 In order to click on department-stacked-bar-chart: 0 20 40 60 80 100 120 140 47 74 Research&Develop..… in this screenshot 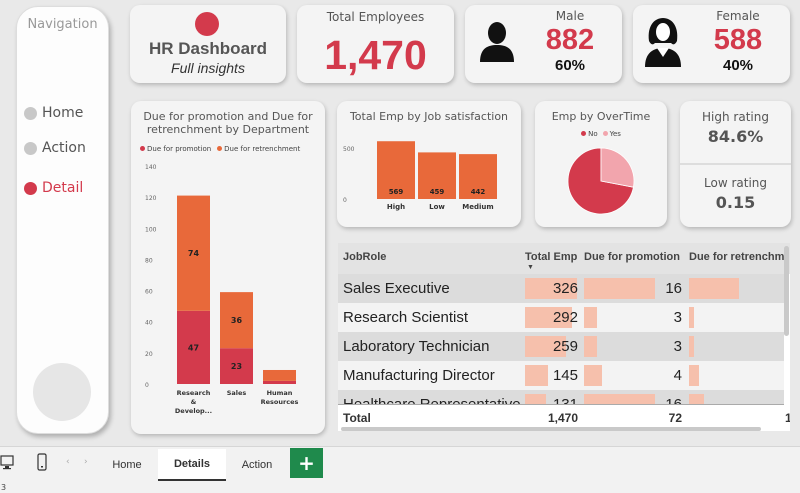, I will do `click(222, 289)`.